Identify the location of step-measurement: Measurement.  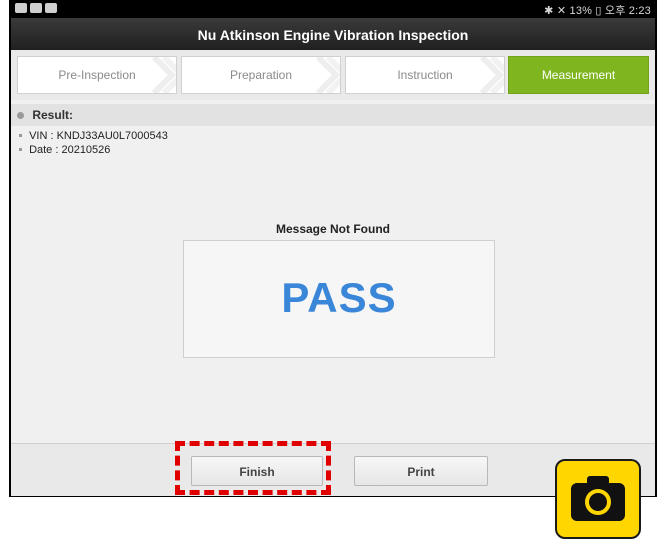
(578, 75).